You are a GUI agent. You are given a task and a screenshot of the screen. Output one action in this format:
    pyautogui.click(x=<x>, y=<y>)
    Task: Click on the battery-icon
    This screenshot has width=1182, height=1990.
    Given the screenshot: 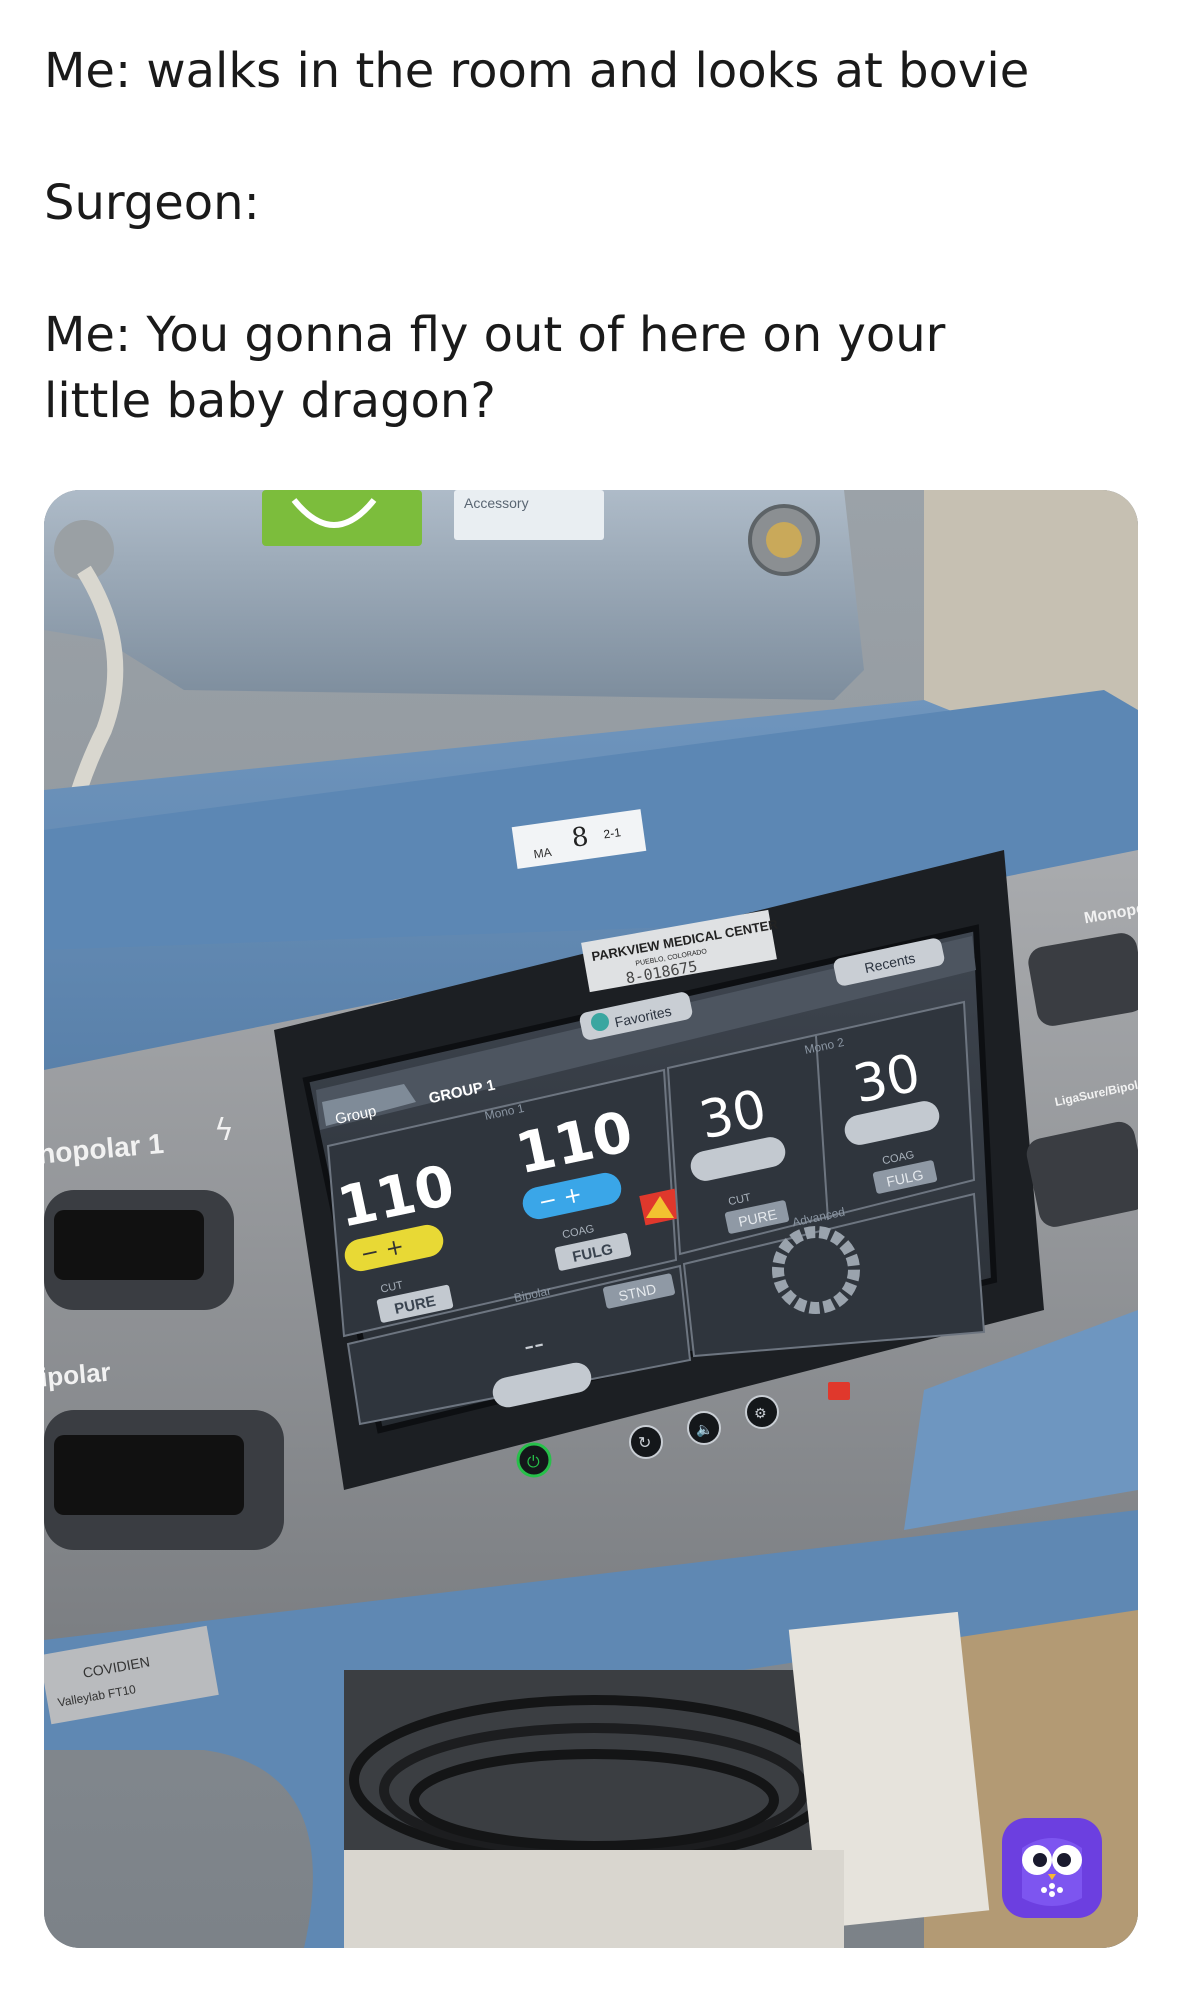 What is the action you would take?
    pyautogui.click(x=839, y=1391)
    